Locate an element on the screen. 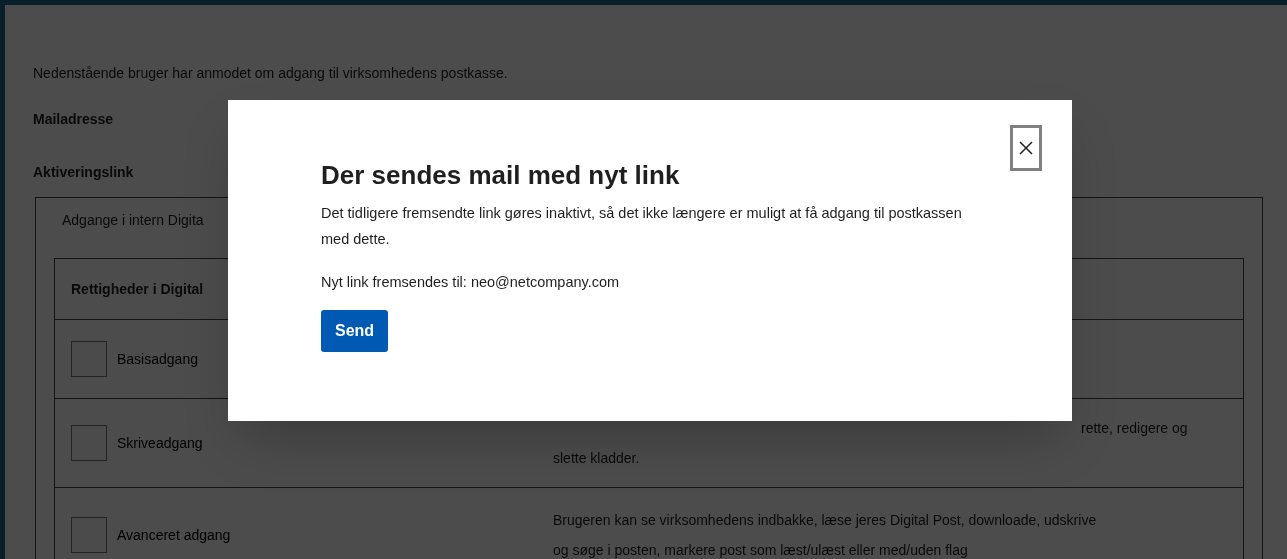  fieldset-legend: Adgange i intern Digita is located at coordinates (133, 220).